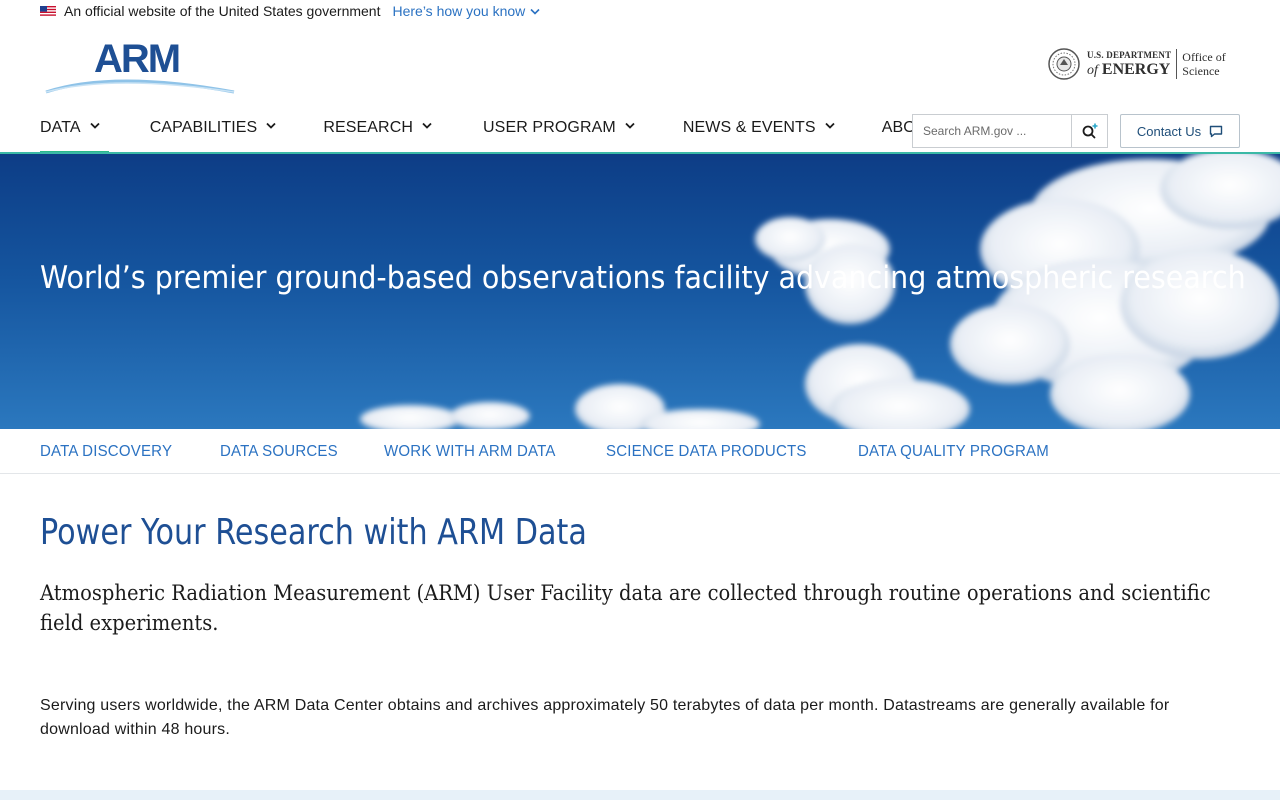 This screenshot has width=1280, height=800. What do you see at coordinates (313, 532) in the screenshot?
I see `page-title: Power Your Research with ARM Data` at bounding box center [313, 532].